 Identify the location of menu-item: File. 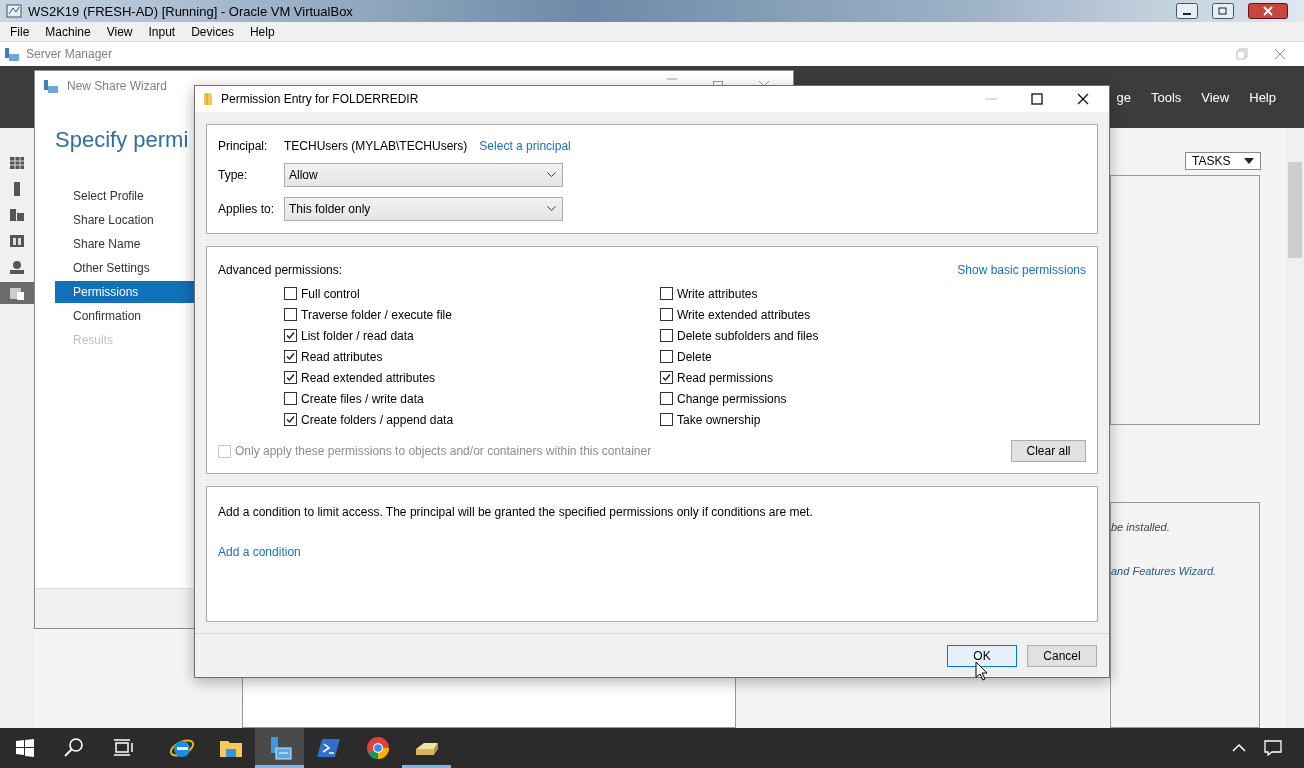
(20, 31).